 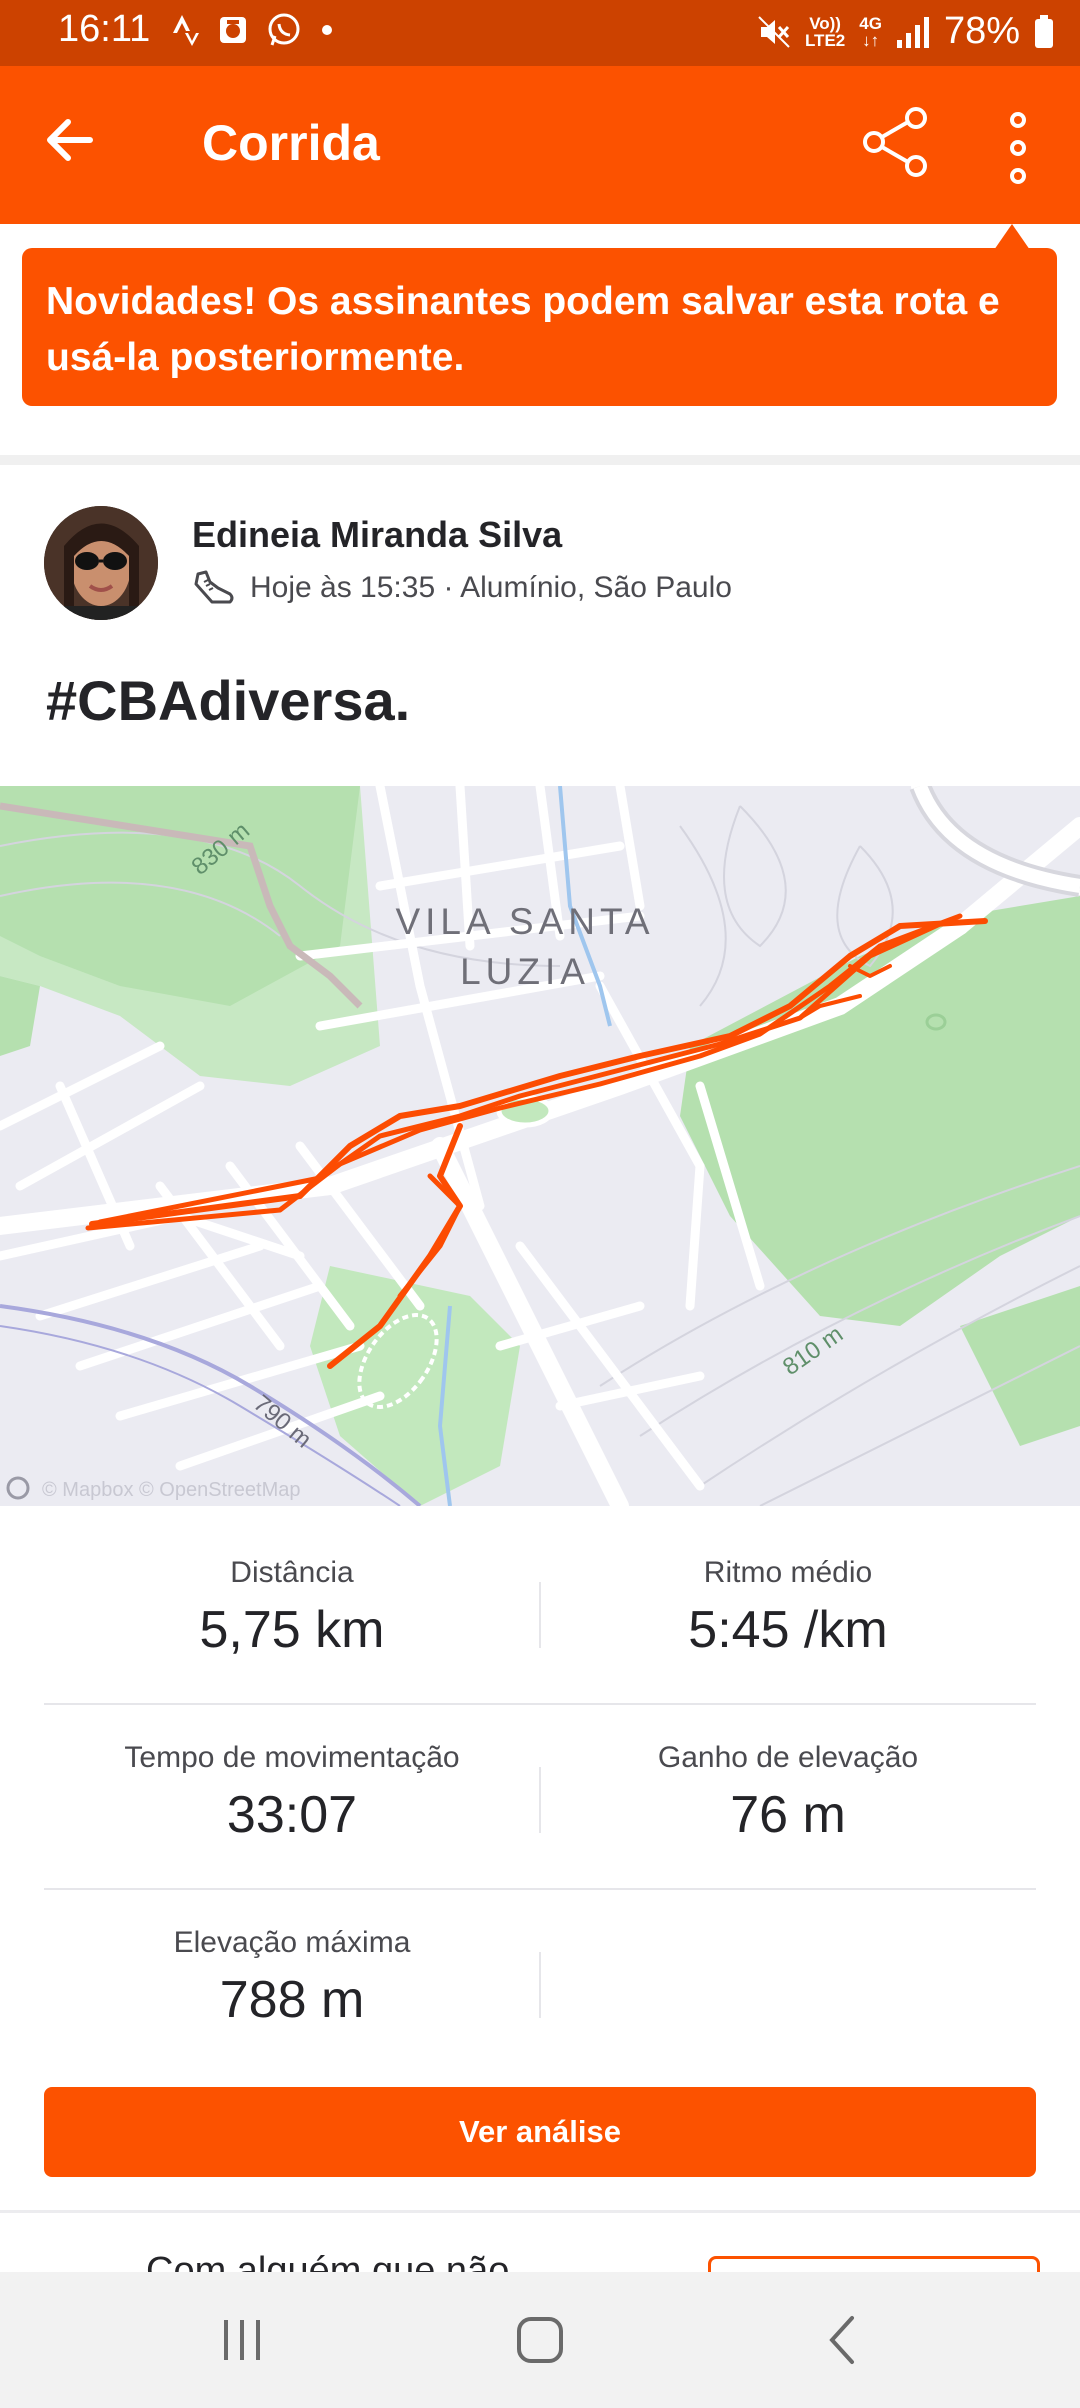 I want to click on map-attribution: © Mapbox © OpenStreetMap, so click(x=171, y=1490).